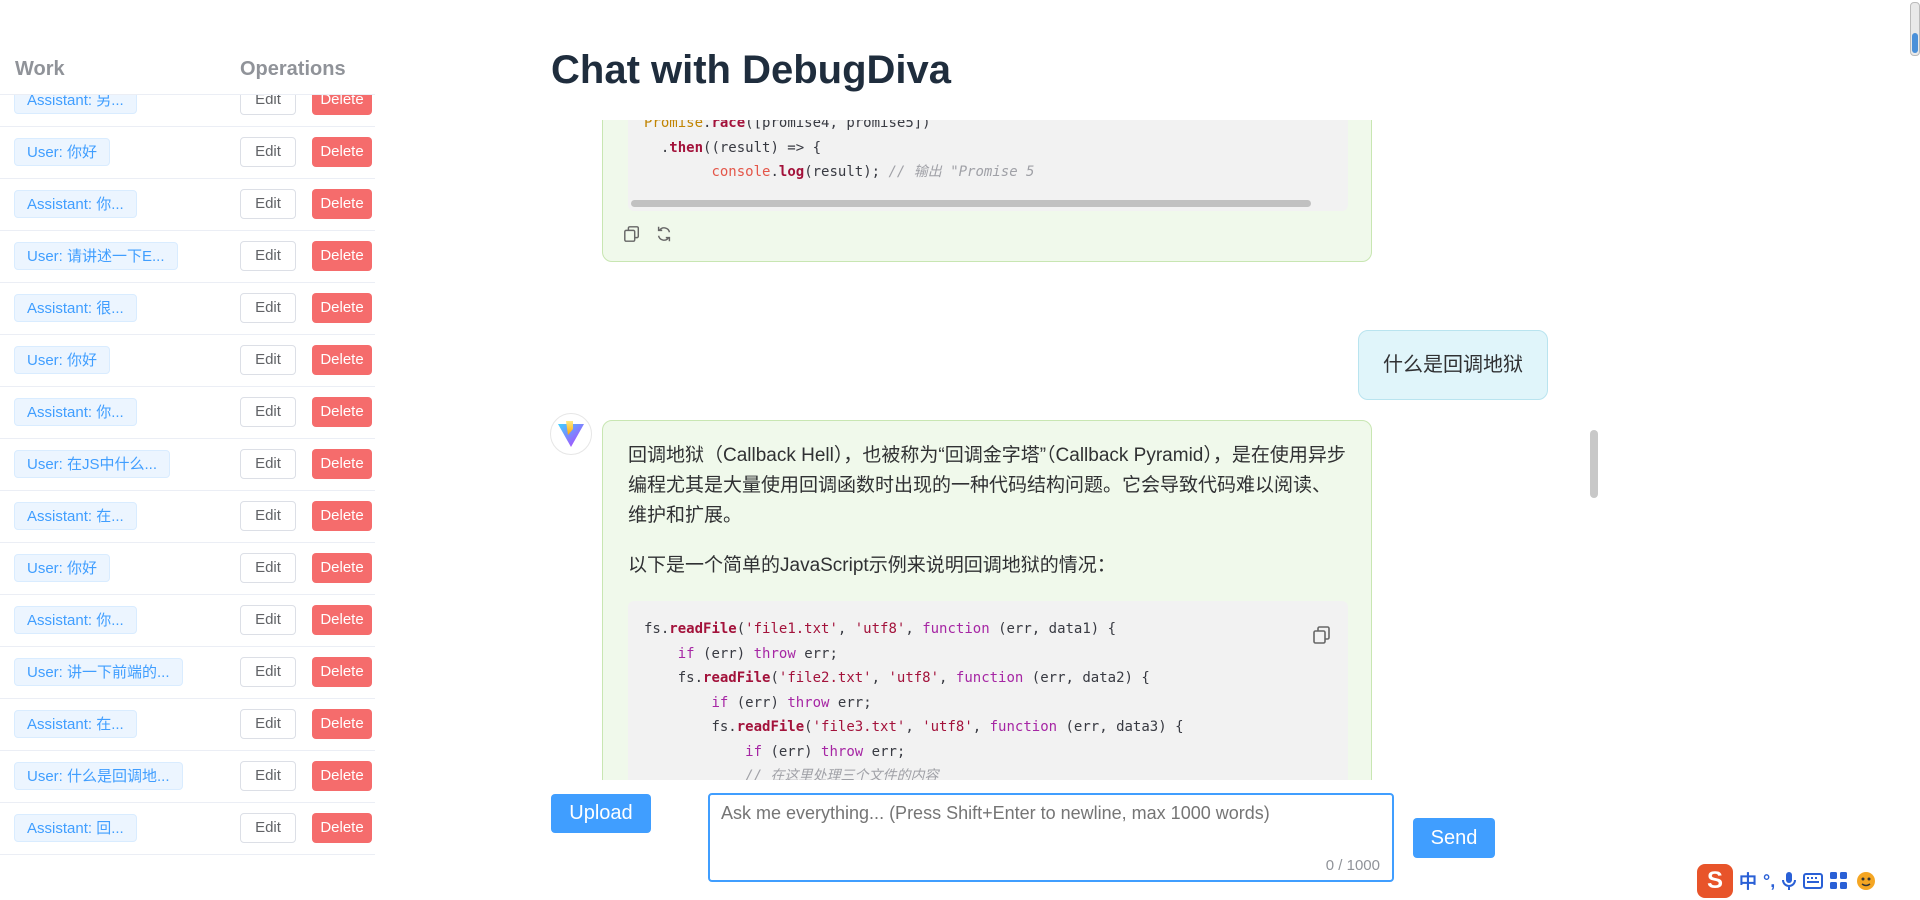  Describe the element at coordinates (791, 172) in the screenshot. I see `code-token: log` at that location.